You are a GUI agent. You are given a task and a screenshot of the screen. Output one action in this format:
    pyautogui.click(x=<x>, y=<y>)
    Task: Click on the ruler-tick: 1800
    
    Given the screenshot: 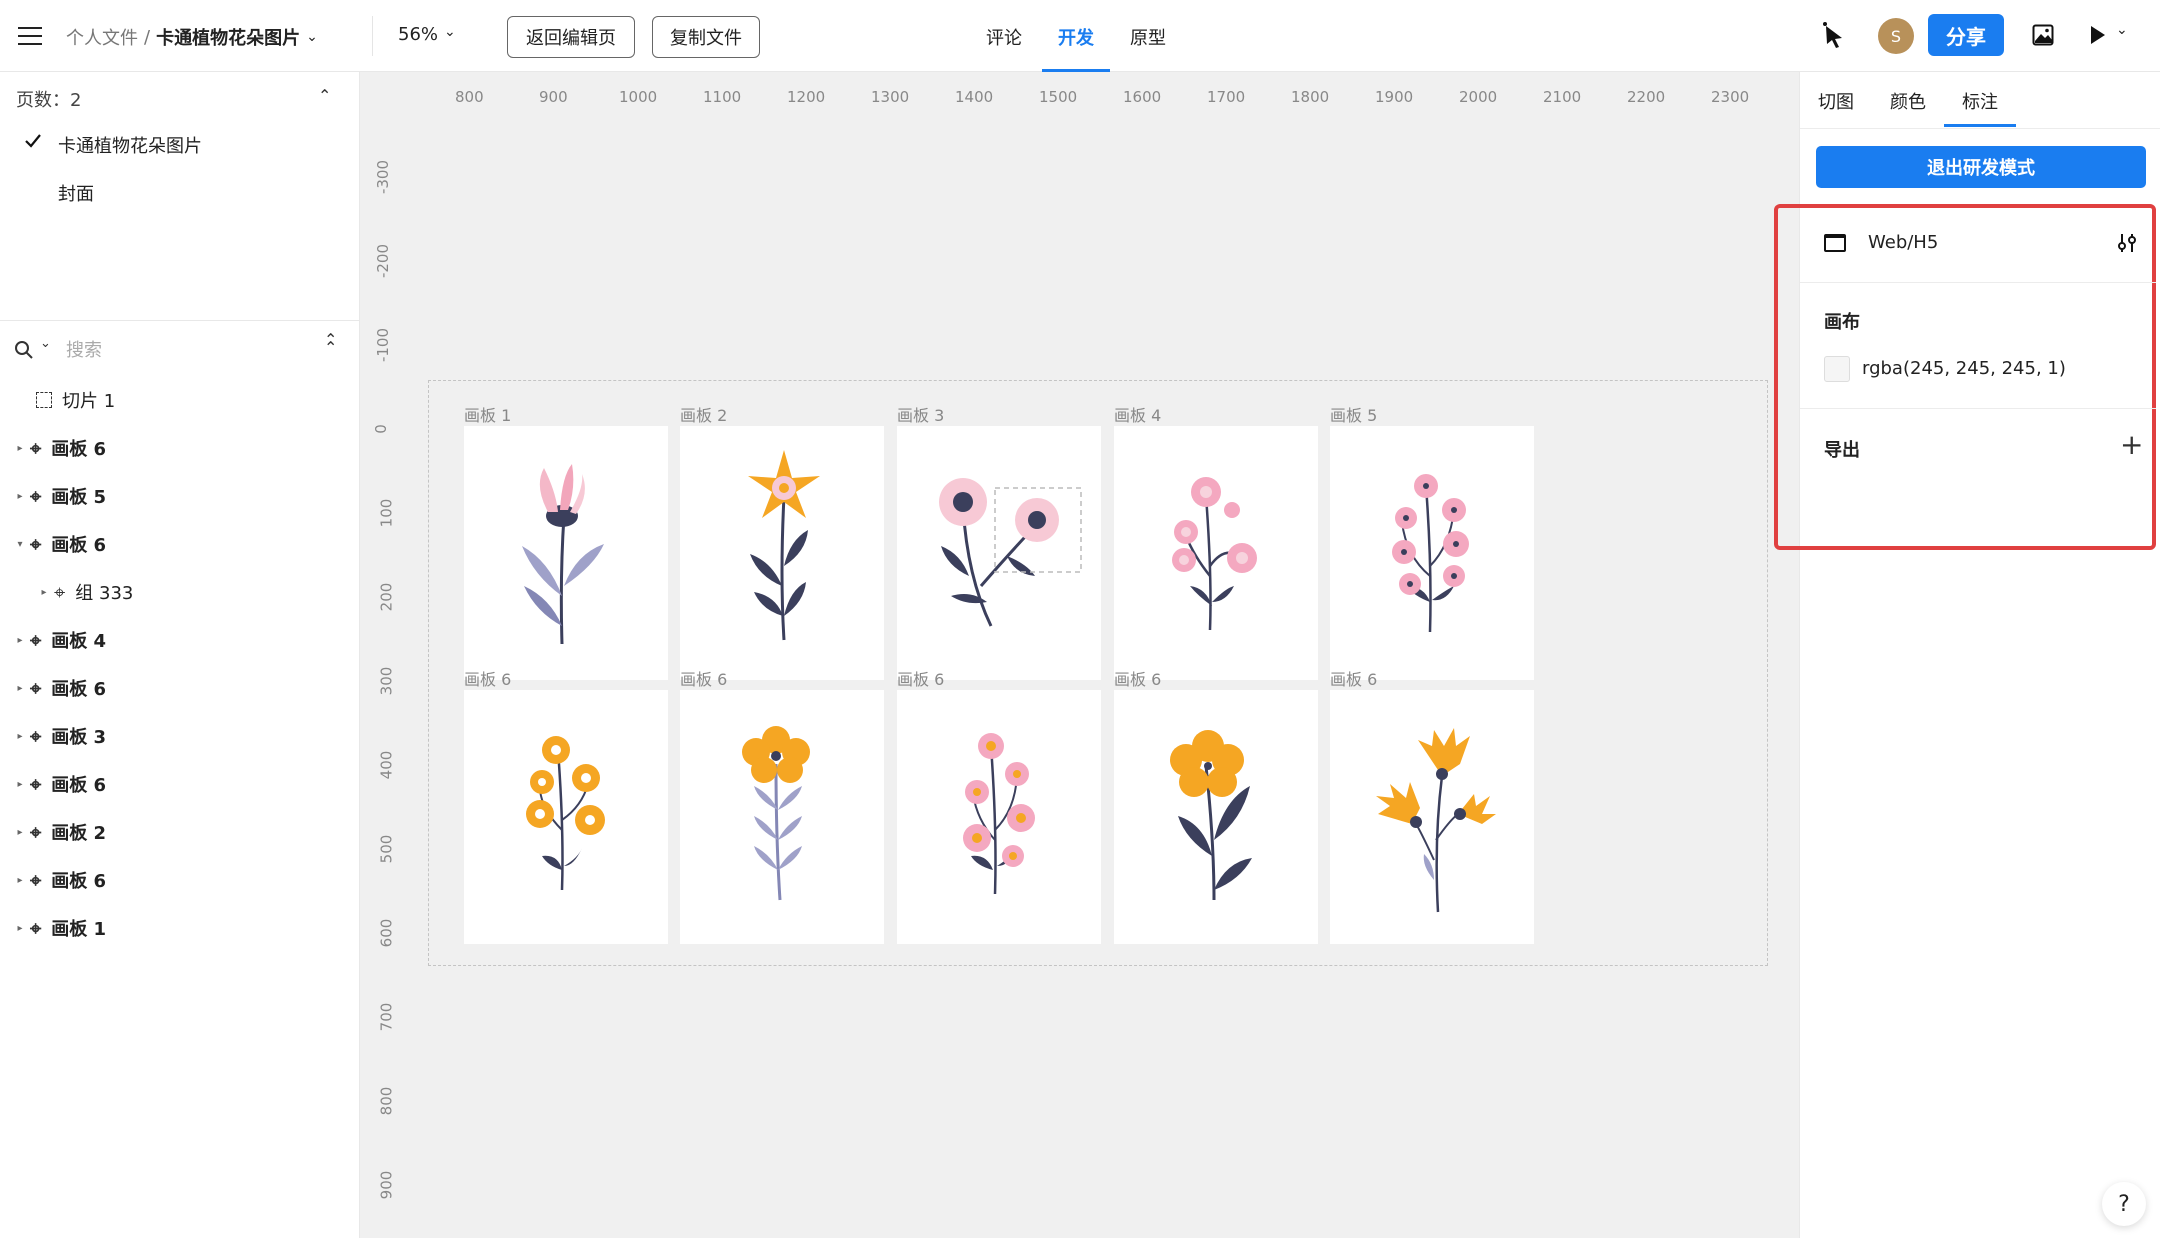 What is the action you would take?
    pyautogui.click(x=1310, y=97)
    